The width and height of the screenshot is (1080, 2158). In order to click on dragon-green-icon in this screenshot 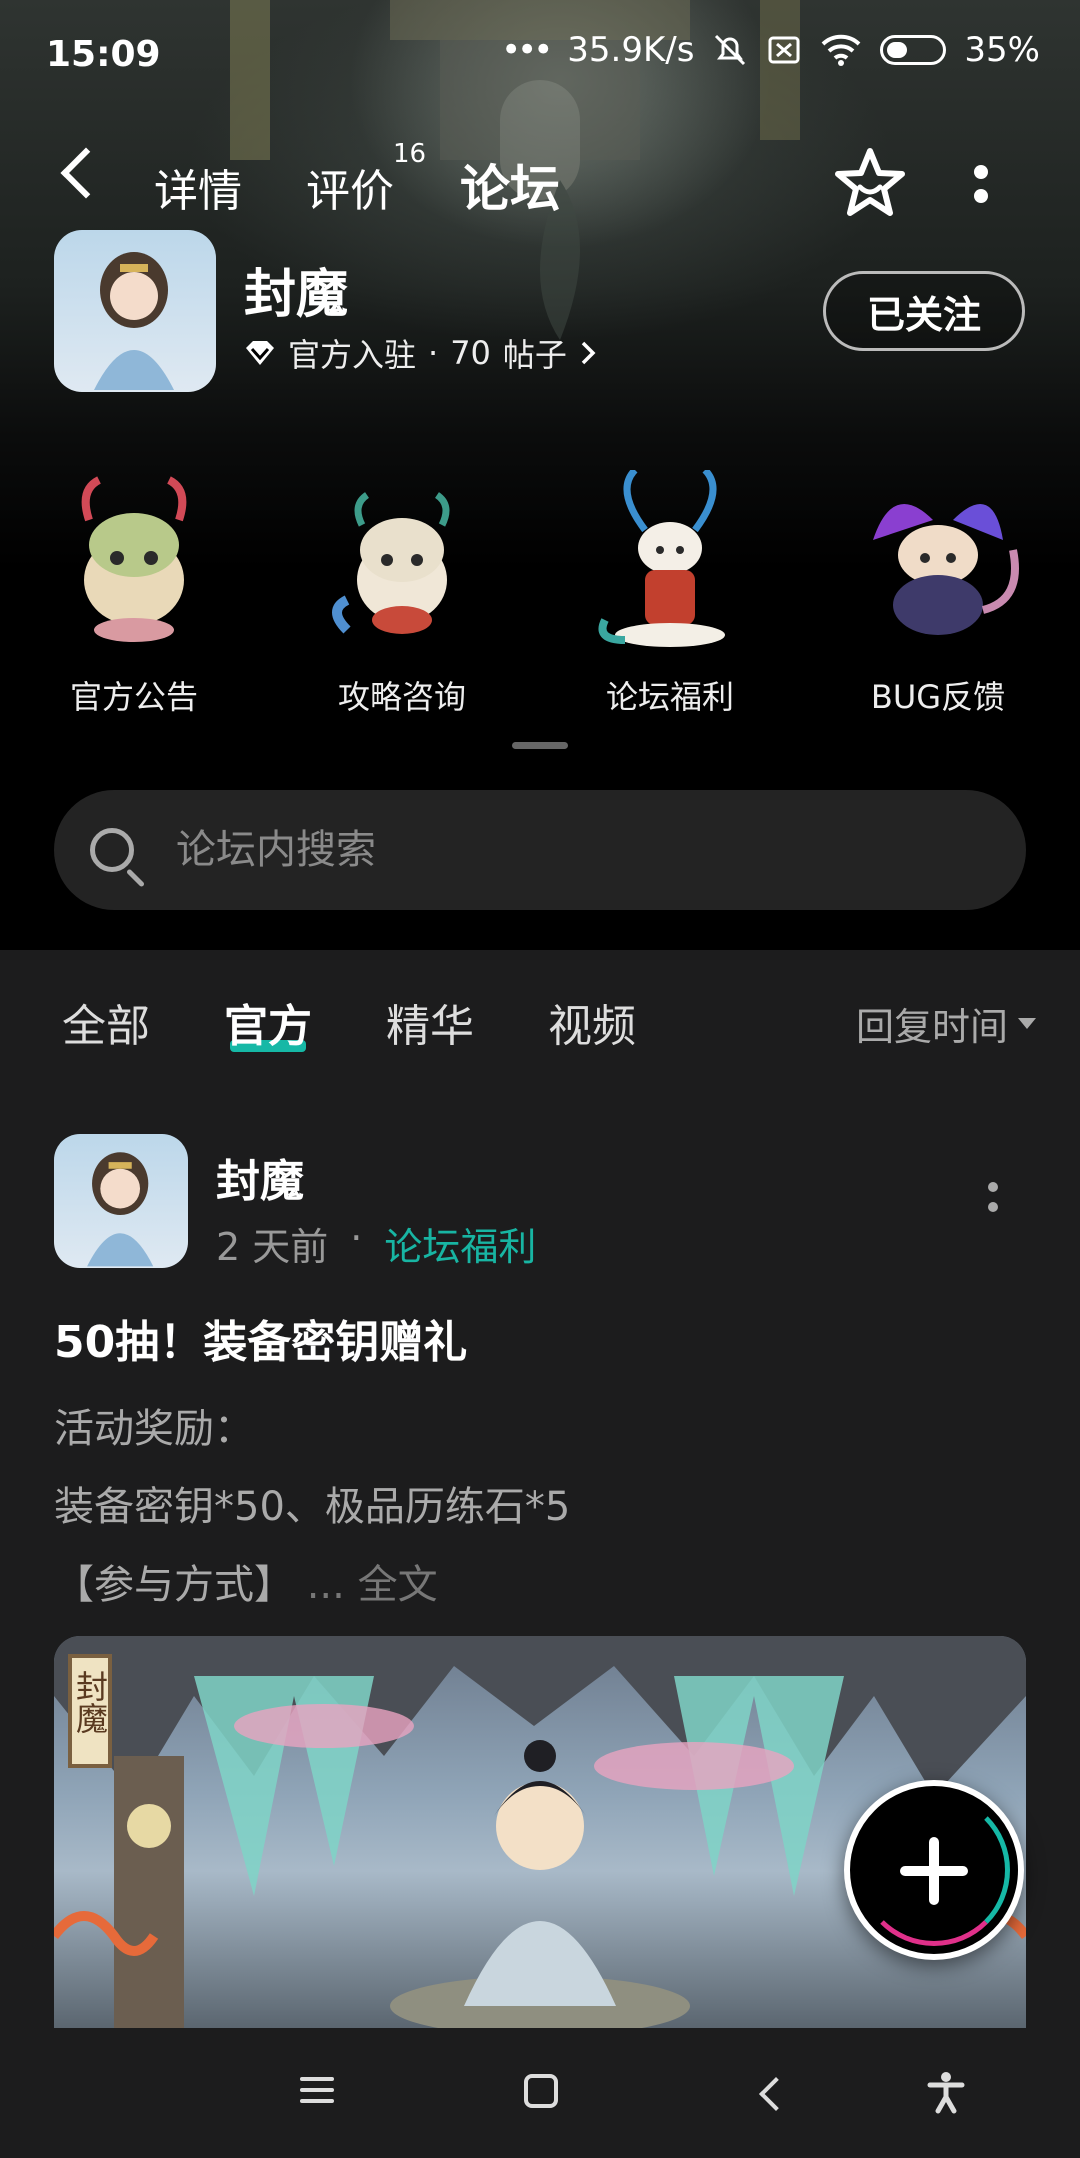, I will do `click(134, 559)`.